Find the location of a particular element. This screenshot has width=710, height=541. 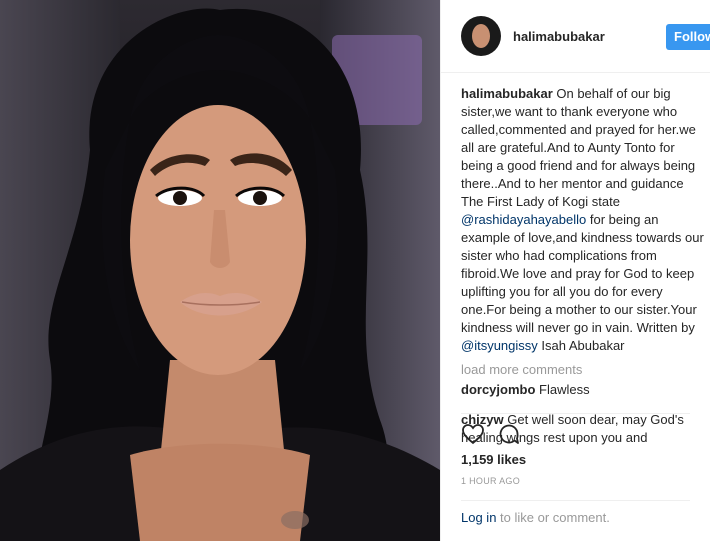

heart-icon is located at coordinates (473, 434).